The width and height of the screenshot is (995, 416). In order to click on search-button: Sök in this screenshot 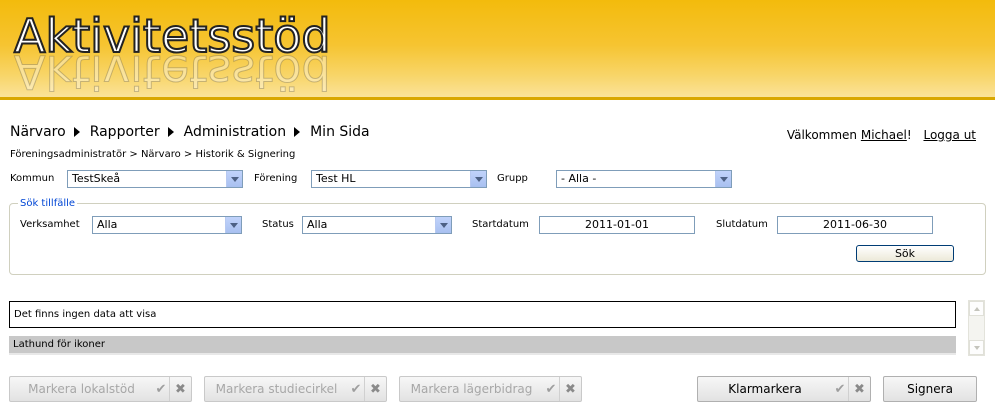, I will do `click(905, 253)`.